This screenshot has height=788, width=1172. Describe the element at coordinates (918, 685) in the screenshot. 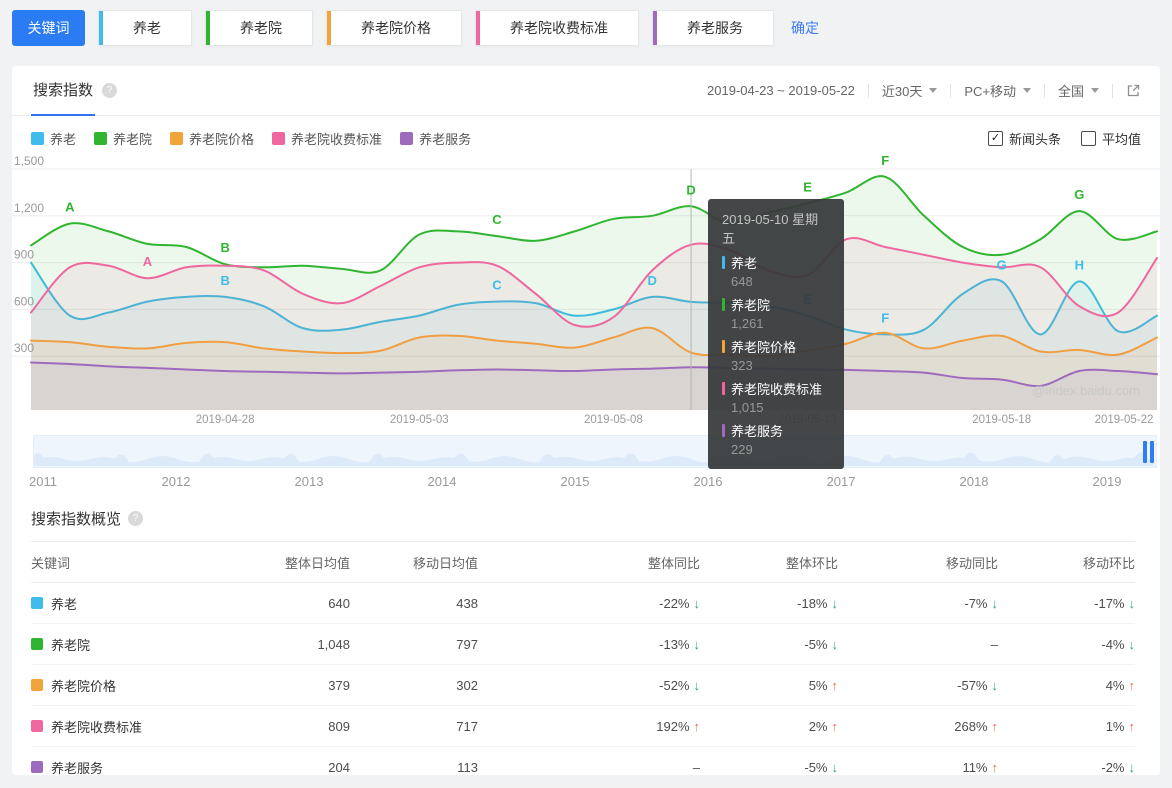

I see `percent-cell: -57% ↓` at that location.